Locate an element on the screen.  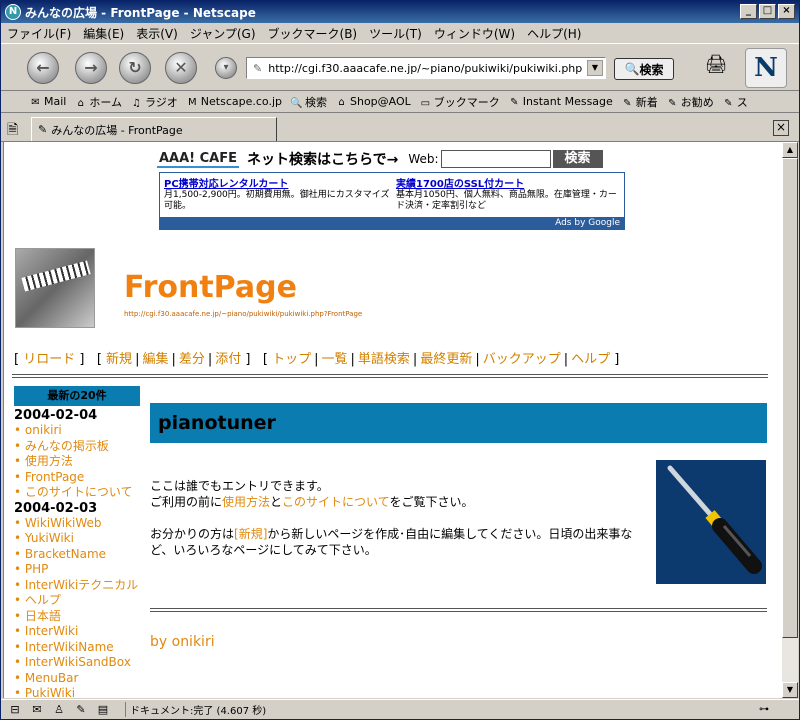
bookmark-im: ✎ Instant Message is located at coordinates (560, 102).